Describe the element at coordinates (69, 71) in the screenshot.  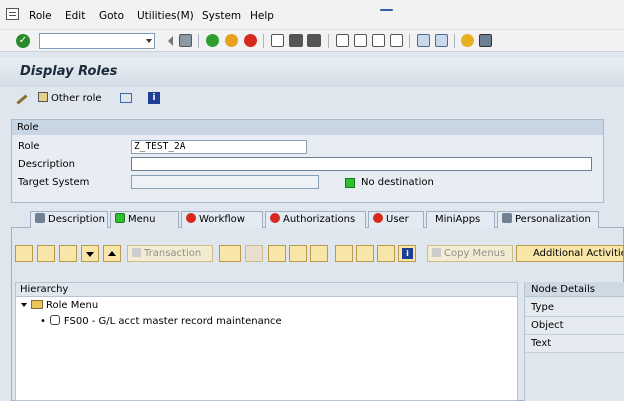
I see `page-title: Display Roles` at that location.